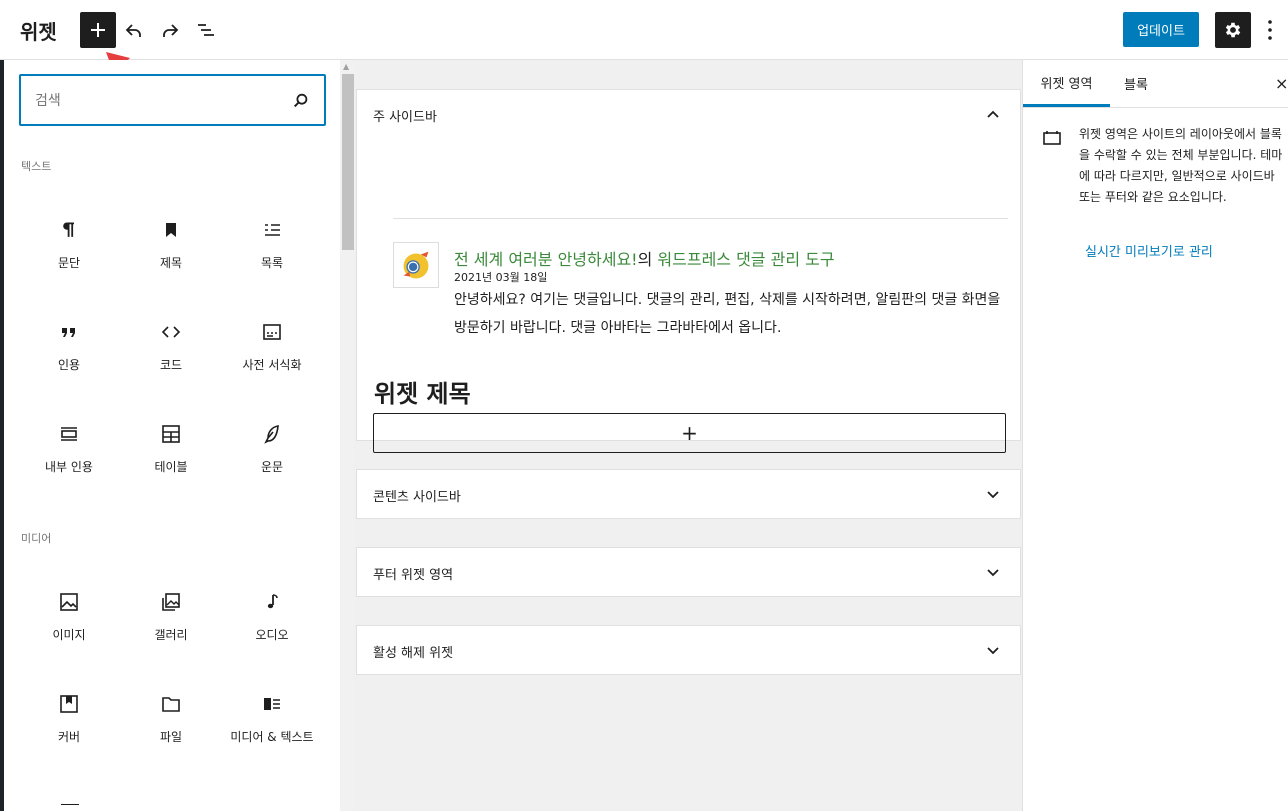 This screenshot has width=1288, height=811. What do you see at coordinates (413, 575) in the screenshot?
I see `widget-area-title: 푸터 위젯 영역` at bounding box center [413, 575].